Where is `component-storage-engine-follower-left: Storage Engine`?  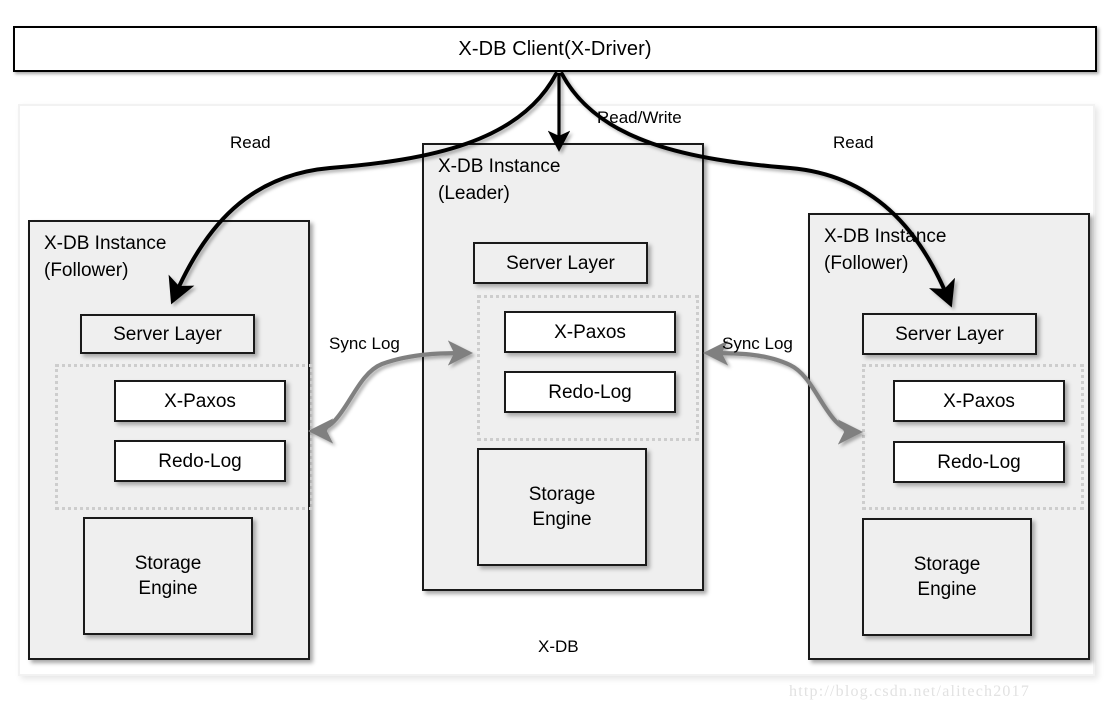
component-storage-engine-follower-left: Storage Engine is located at coordinates (168, 576).